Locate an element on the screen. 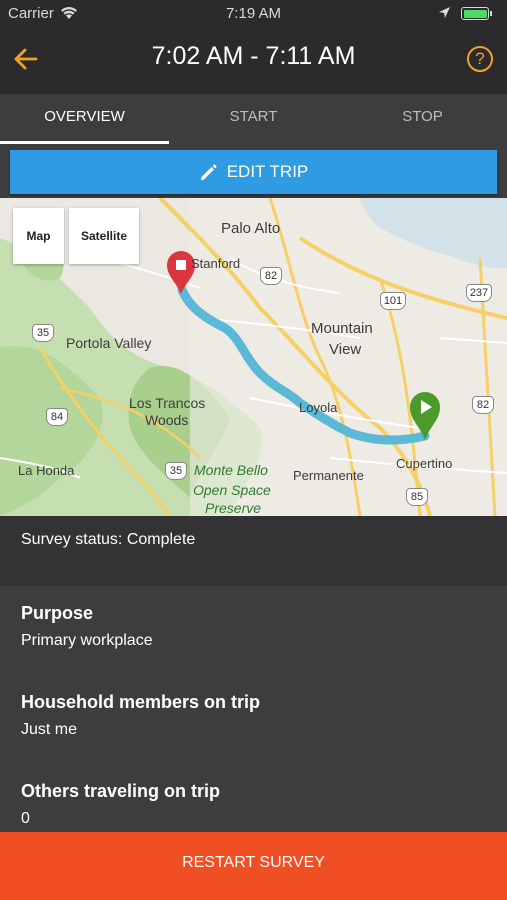 This screenshot has height=900, width=507. map-label-loyola: Loyola is located at coordinates (318, 407).